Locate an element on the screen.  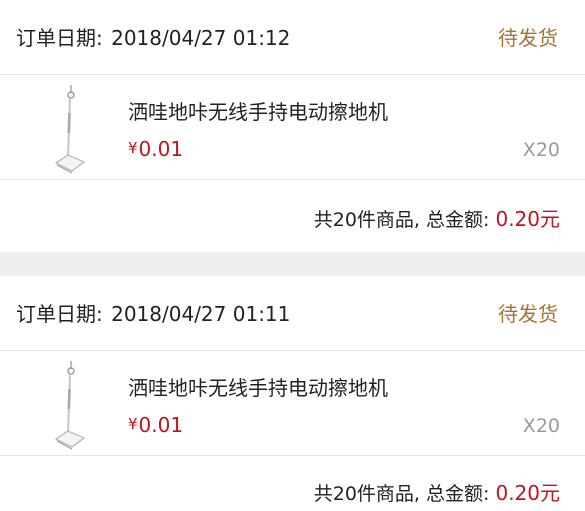
order-date: 订单日期: 2018/04/27 01:12 is located at coordinates (153, 36).